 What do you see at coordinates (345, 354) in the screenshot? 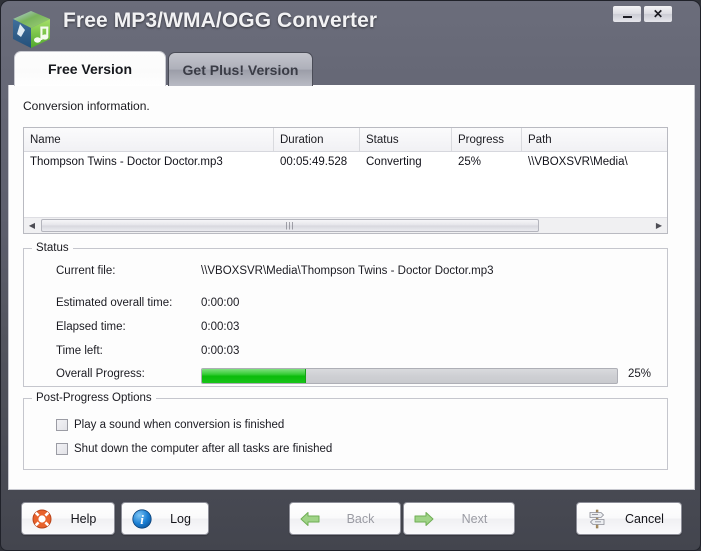
I see `status-row-time-left: Time left: 0:00:03` at bounding box center [345, 354].